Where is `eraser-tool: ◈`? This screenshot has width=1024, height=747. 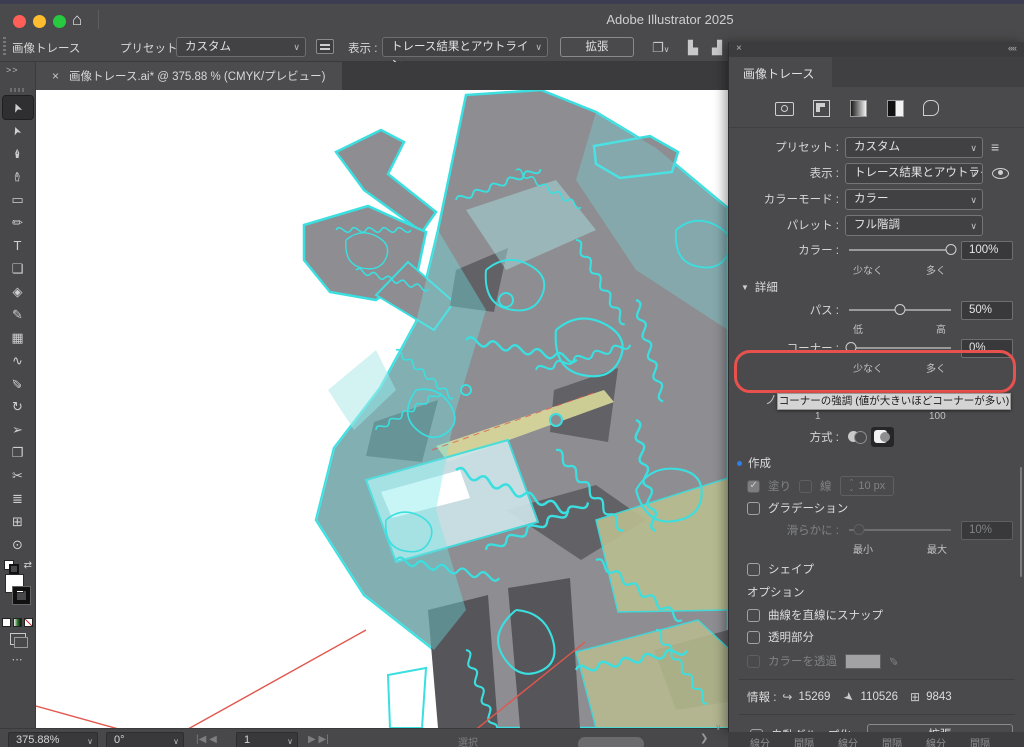
eraser-tool: ◈ is located at coordinates (18, 291).